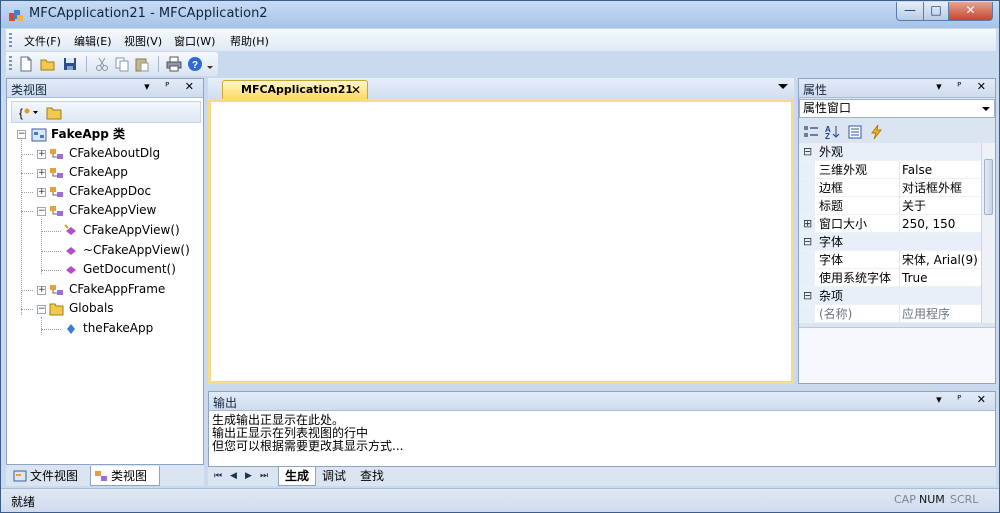 This screenshot has height=513, width=1000. I want to click on property-category: ⊟ 杂项, so click(890, 296).